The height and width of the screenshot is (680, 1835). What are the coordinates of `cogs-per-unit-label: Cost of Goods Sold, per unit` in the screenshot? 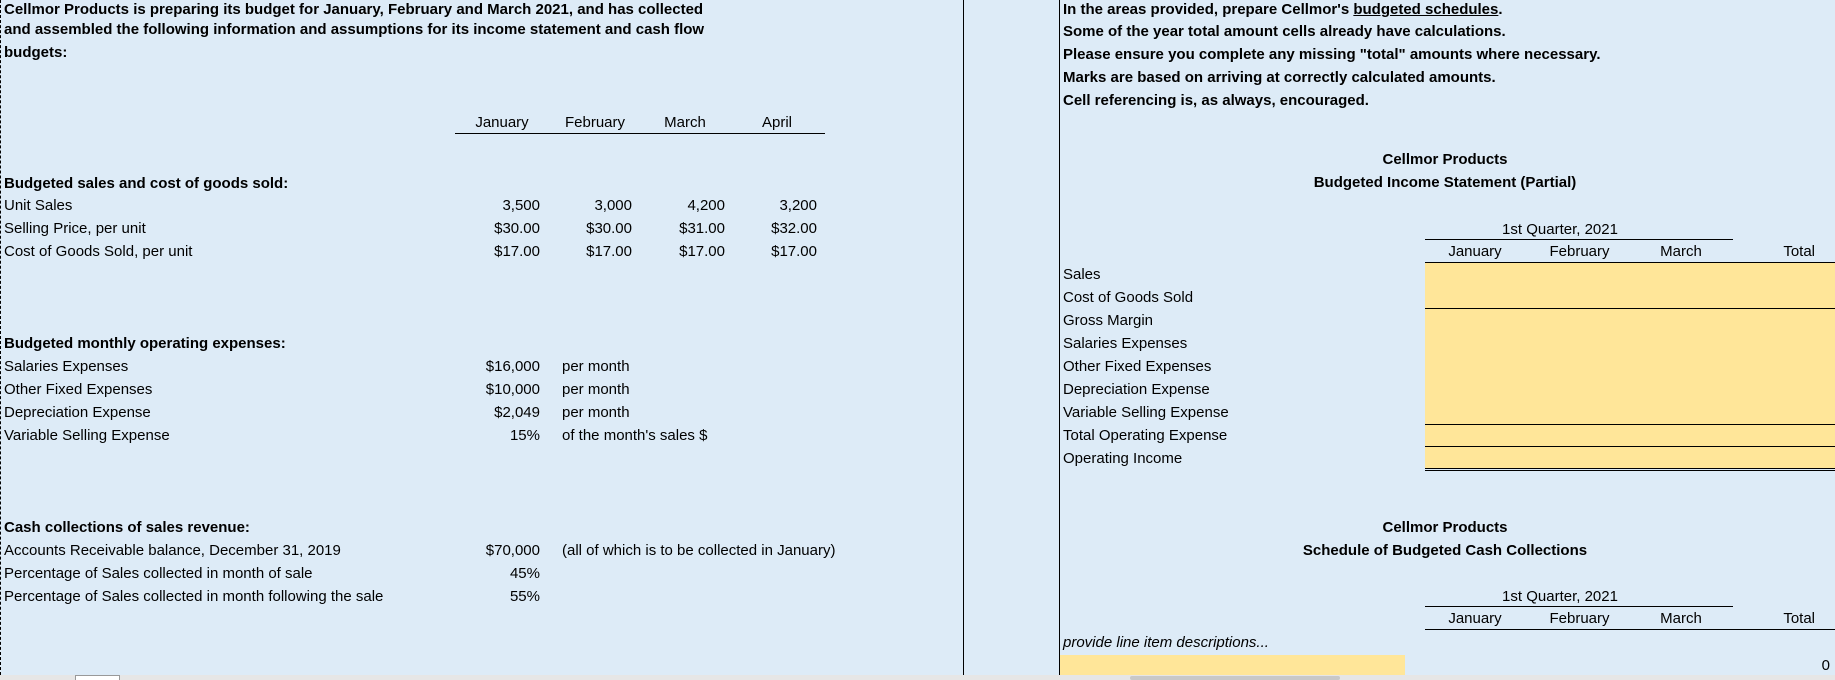 It's located at (98, 251).